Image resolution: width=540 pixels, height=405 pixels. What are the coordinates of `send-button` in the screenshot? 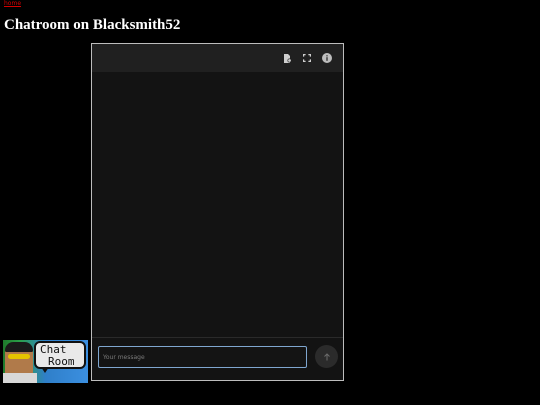 It's located at (326, 356).